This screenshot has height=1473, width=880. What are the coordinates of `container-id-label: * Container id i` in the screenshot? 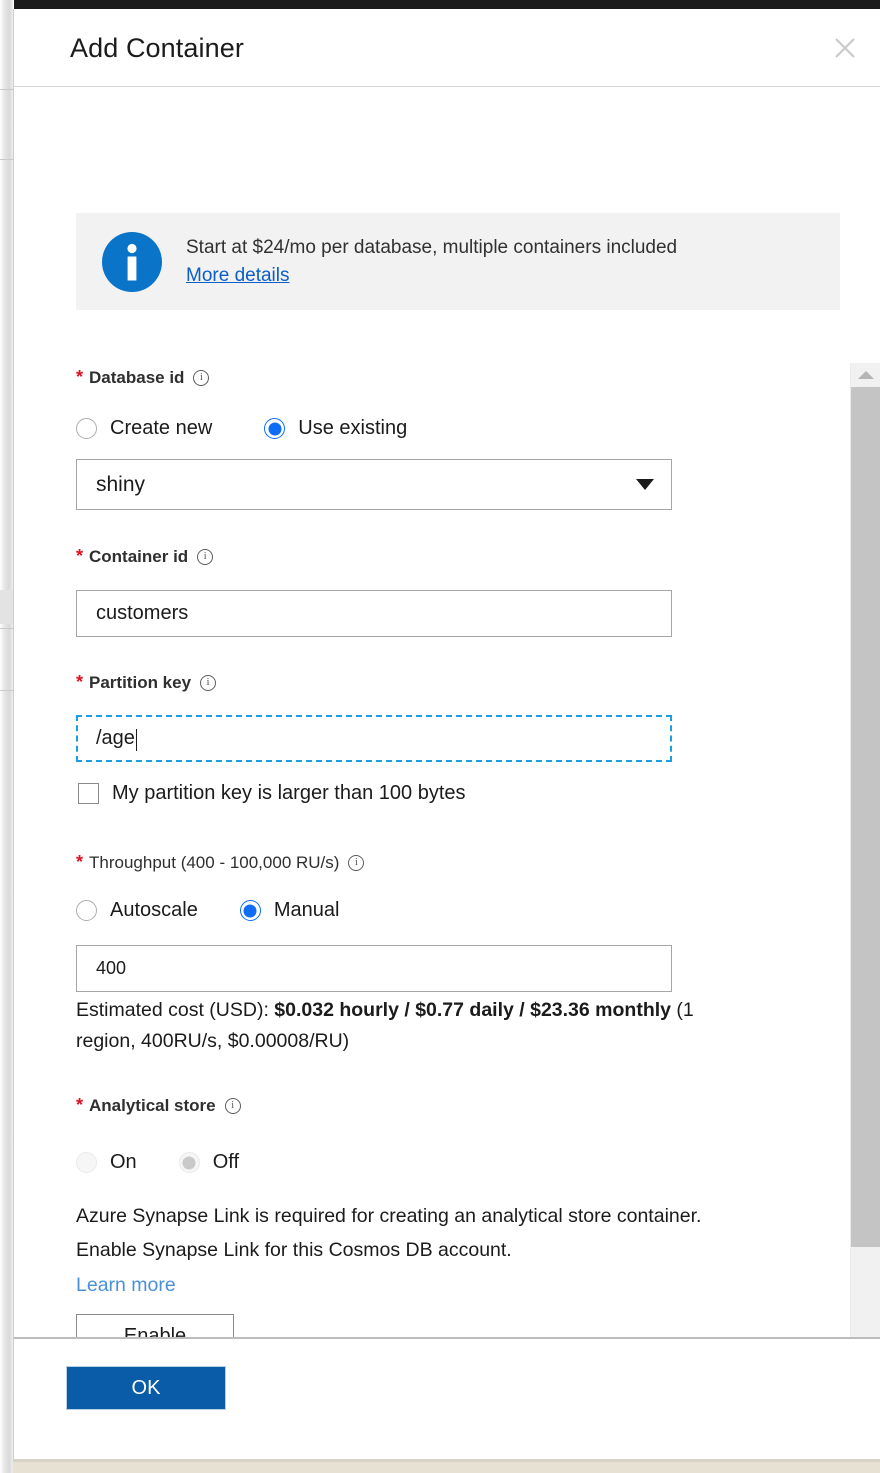 It's located at (145, 556).